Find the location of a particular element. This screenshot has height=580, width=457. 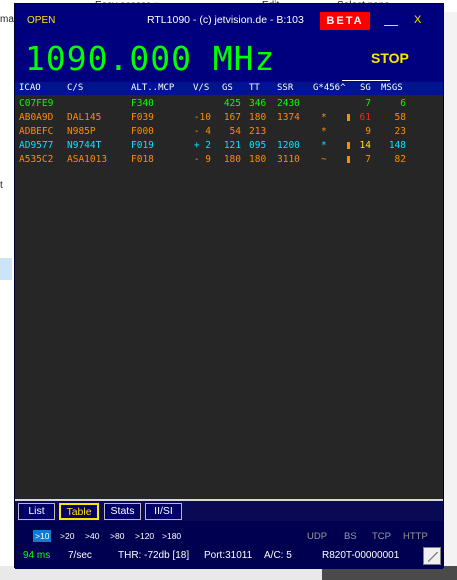

background-left-text-2: t is located at coordinates (1, 185).